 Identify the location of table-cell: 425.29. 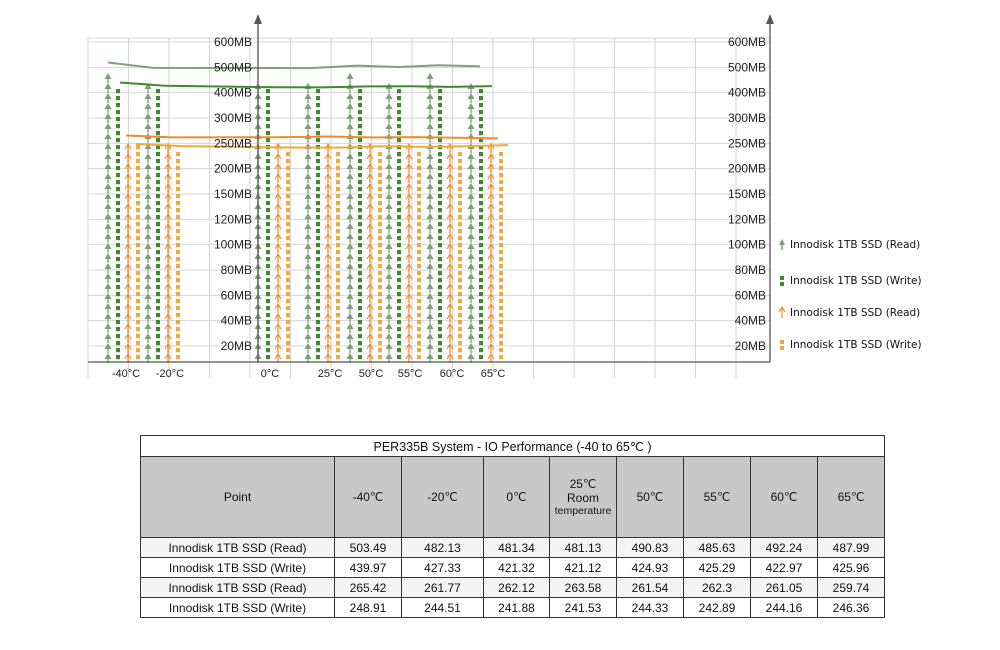
(717, 567).